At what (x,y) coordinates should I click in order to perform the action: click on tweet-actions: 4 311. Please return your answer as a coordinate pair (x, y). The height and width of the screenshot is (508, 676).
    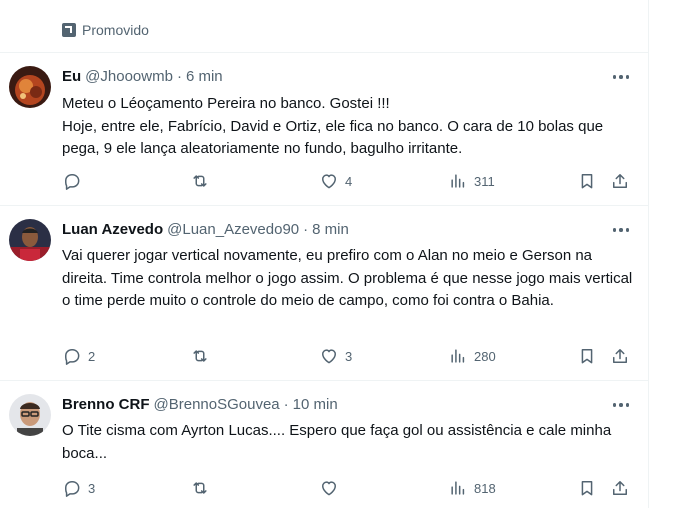
    Looking at the image, I should click on (349, 181).